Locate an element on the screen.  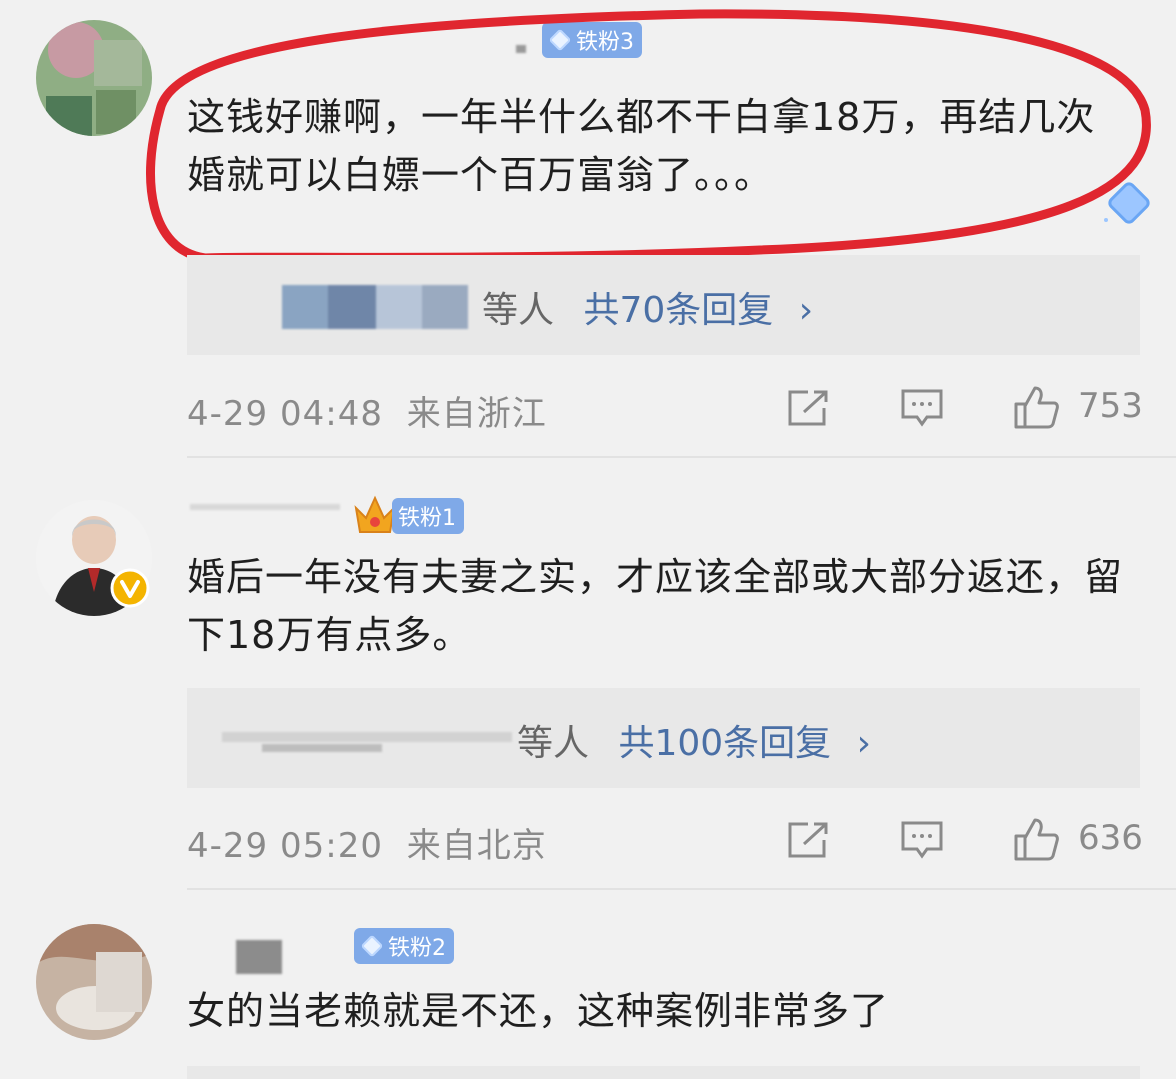
reply-count-link: 共70条回复 is located at coordinates (678, 310).